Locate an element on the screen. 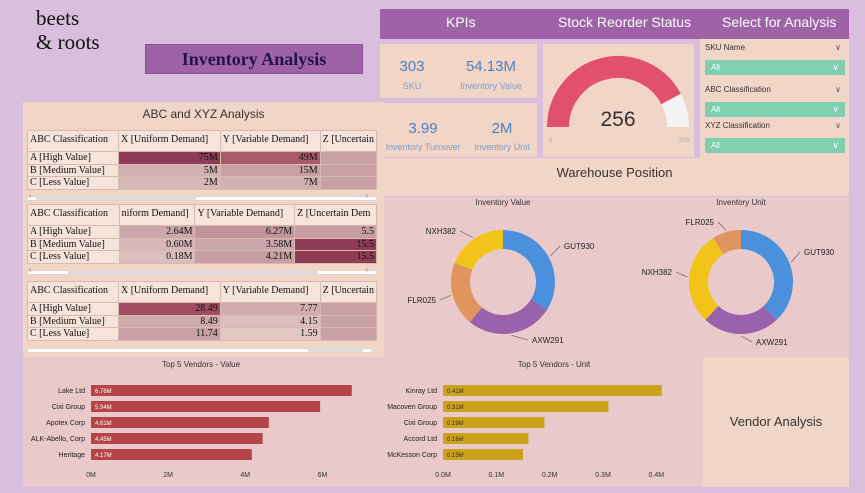 Image resolution: width=865 pixels, height=493 pixels. inventory-value-label: Inventory Value is located at coordinates (491, 86).